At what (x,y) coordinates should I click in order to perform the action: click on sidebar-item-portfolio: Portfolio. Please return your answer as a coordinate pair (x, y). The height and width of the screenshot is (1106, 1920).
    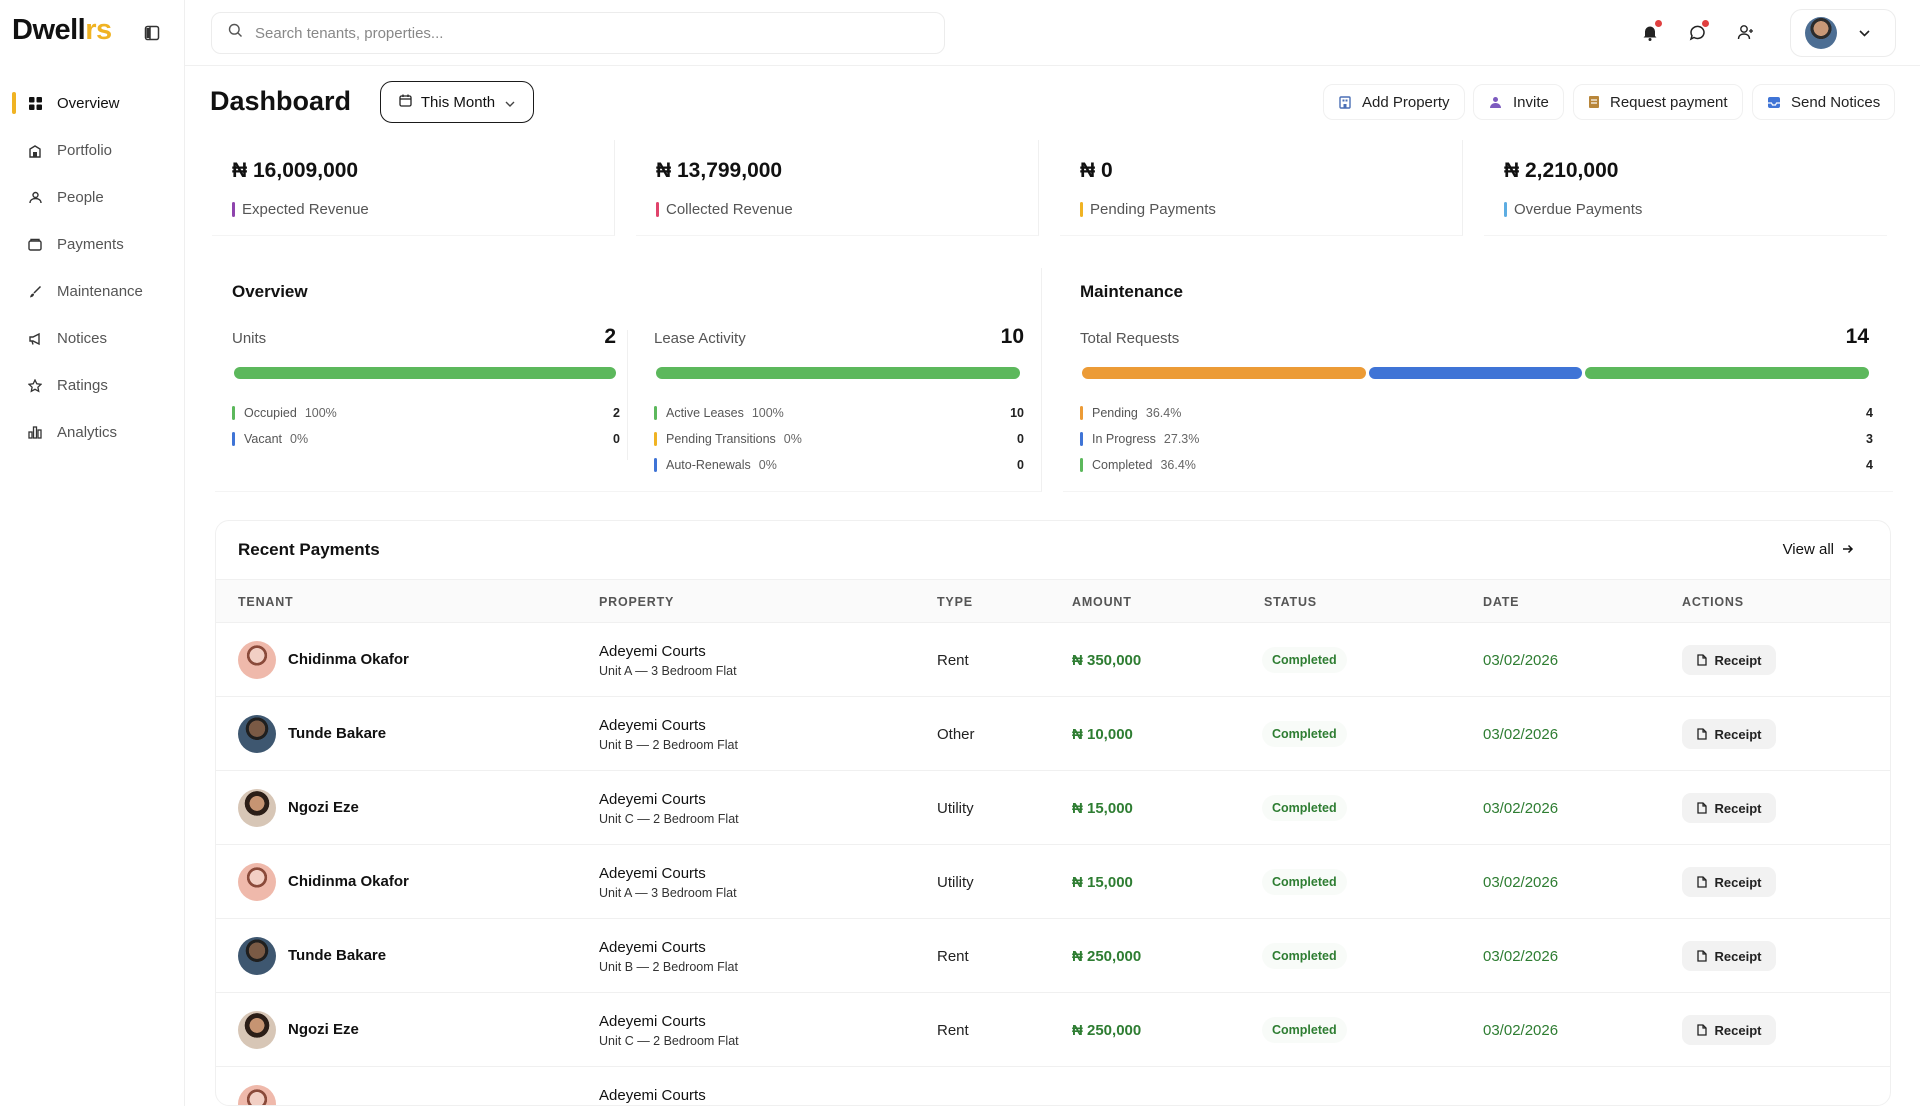
    Looking at the image, I should click on (92, 150).